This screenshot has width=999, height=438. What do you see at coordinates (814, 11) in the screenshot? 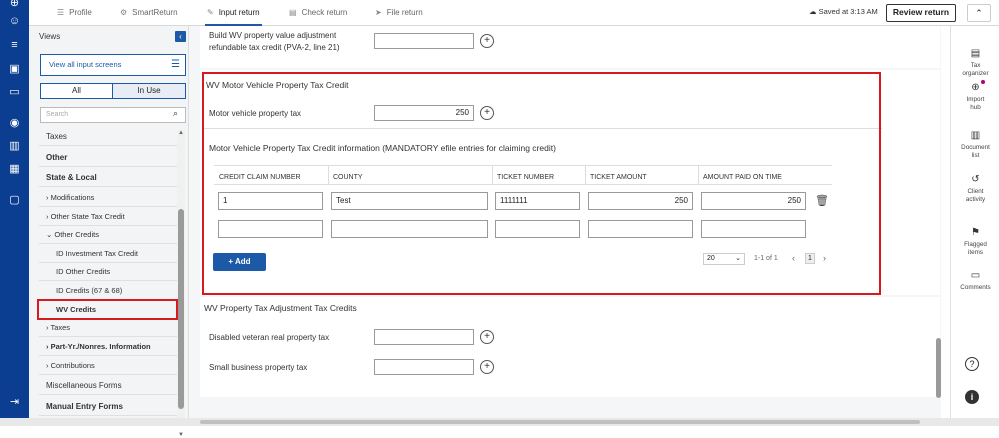
I see `cloud-icon: ☁` at bounding box center [814, 11].